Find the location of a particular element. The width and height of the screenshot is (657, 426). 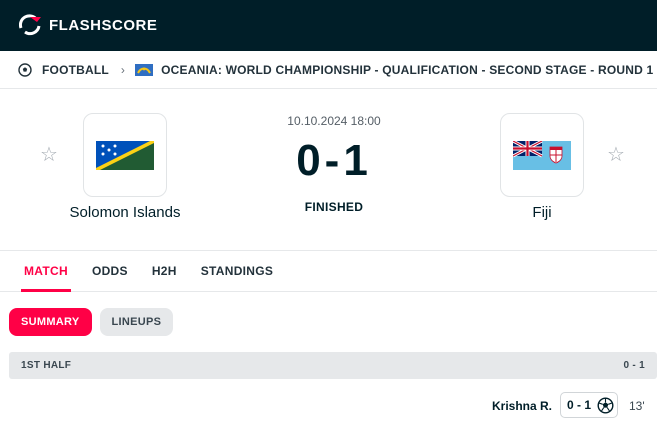

flashscore-logo: FLASHSCORE is located at coordinates (88, 25).